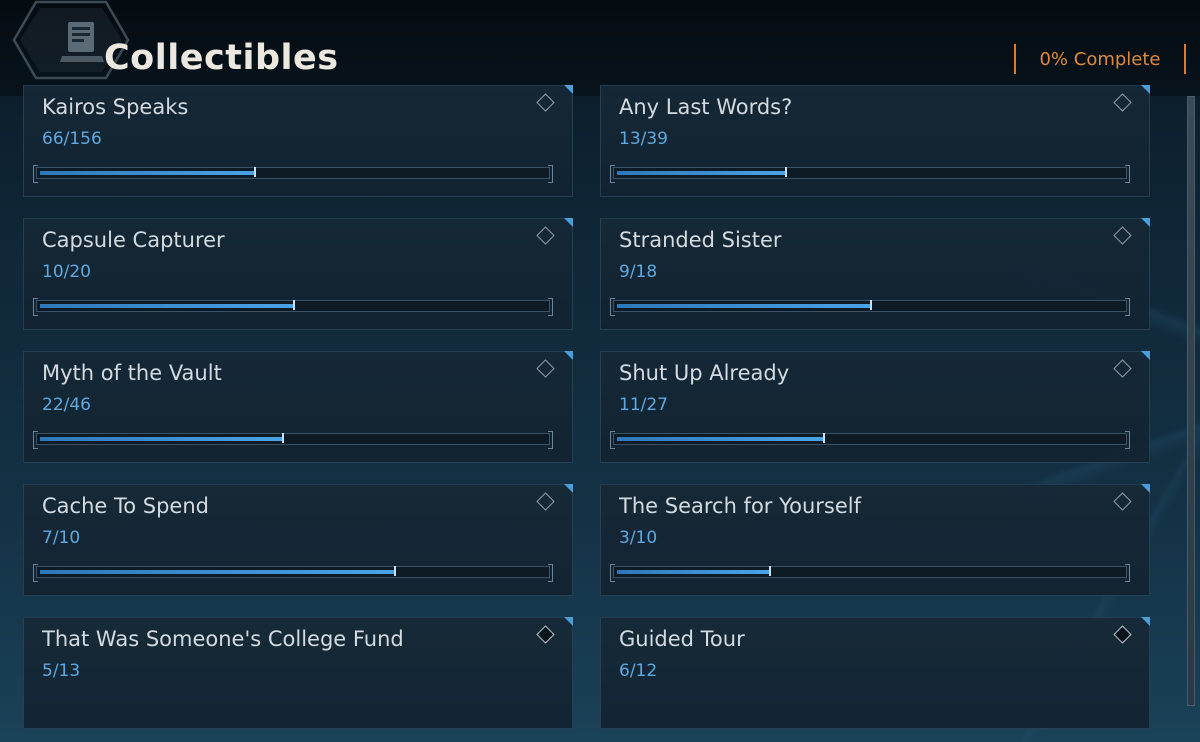 The width and height of the screenshot is (1200, 742). I want to click on collectible-title: Myth of the Vault, so click(132, 373).